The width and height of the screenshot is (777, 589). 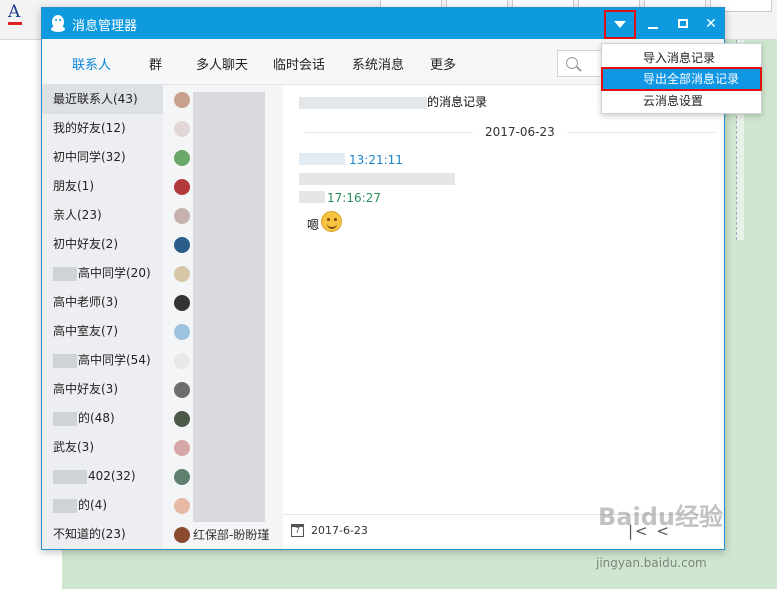 I want to click on group-item: 高中同学(20), so click(x=102, y=273).